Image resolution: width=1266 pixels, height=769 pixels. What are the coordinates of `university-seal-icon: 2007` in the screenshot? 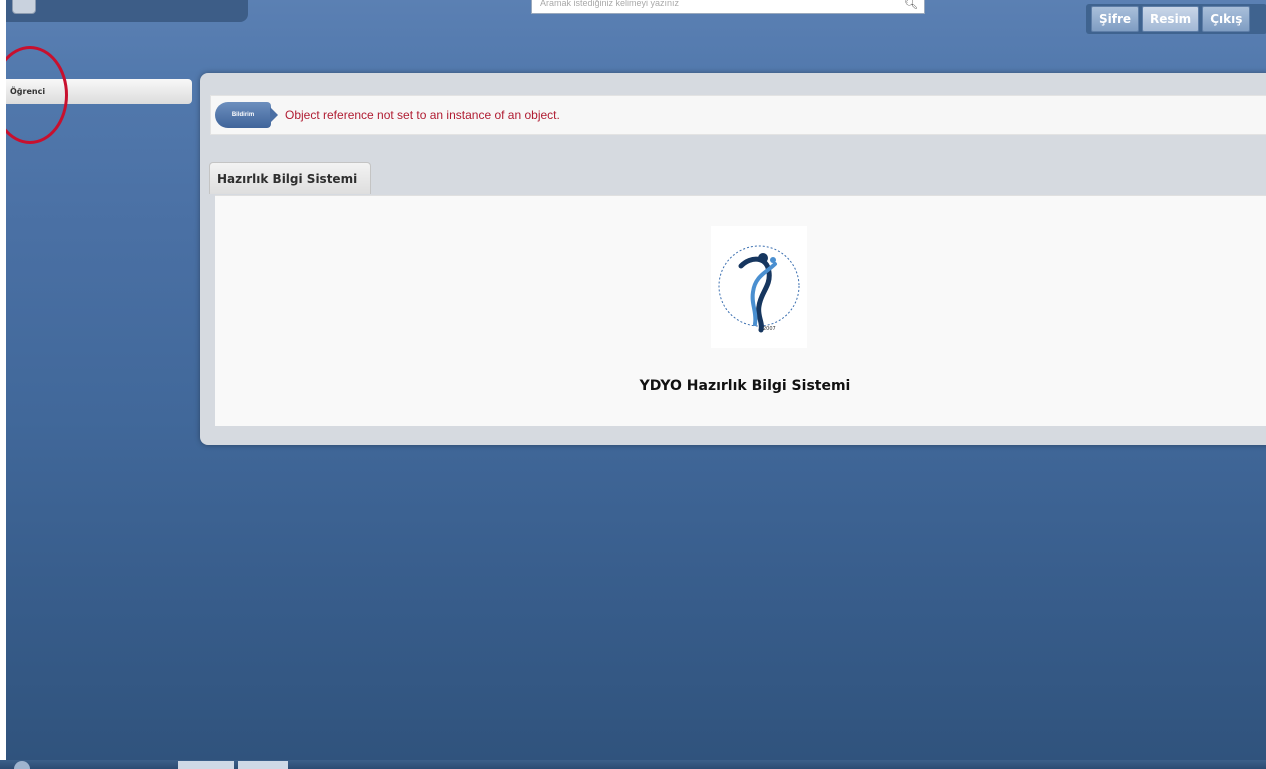 It's located at (759, 287).